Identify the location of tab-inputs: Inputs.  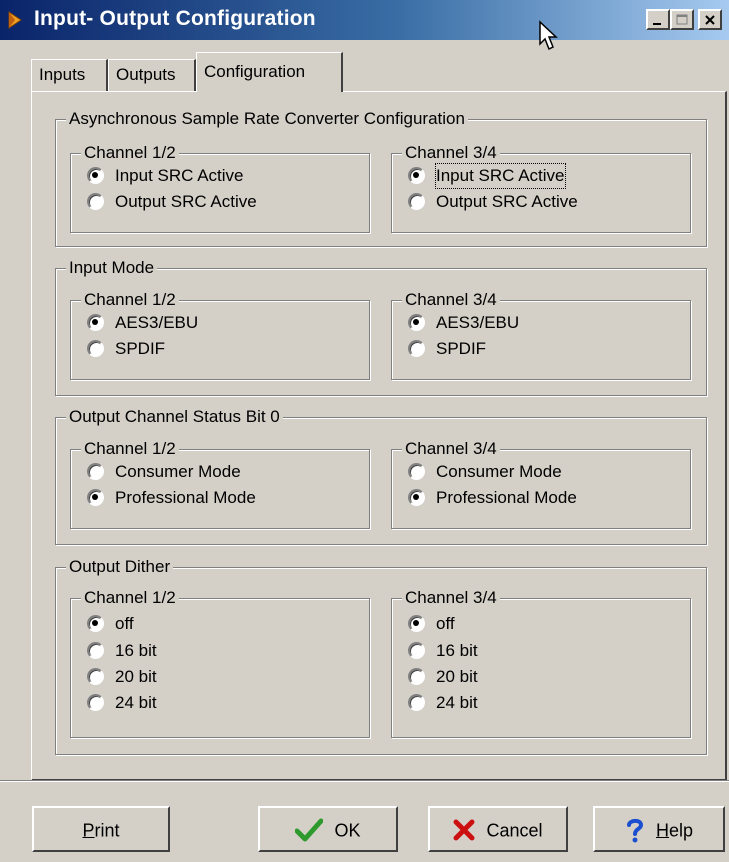
(69, 75).